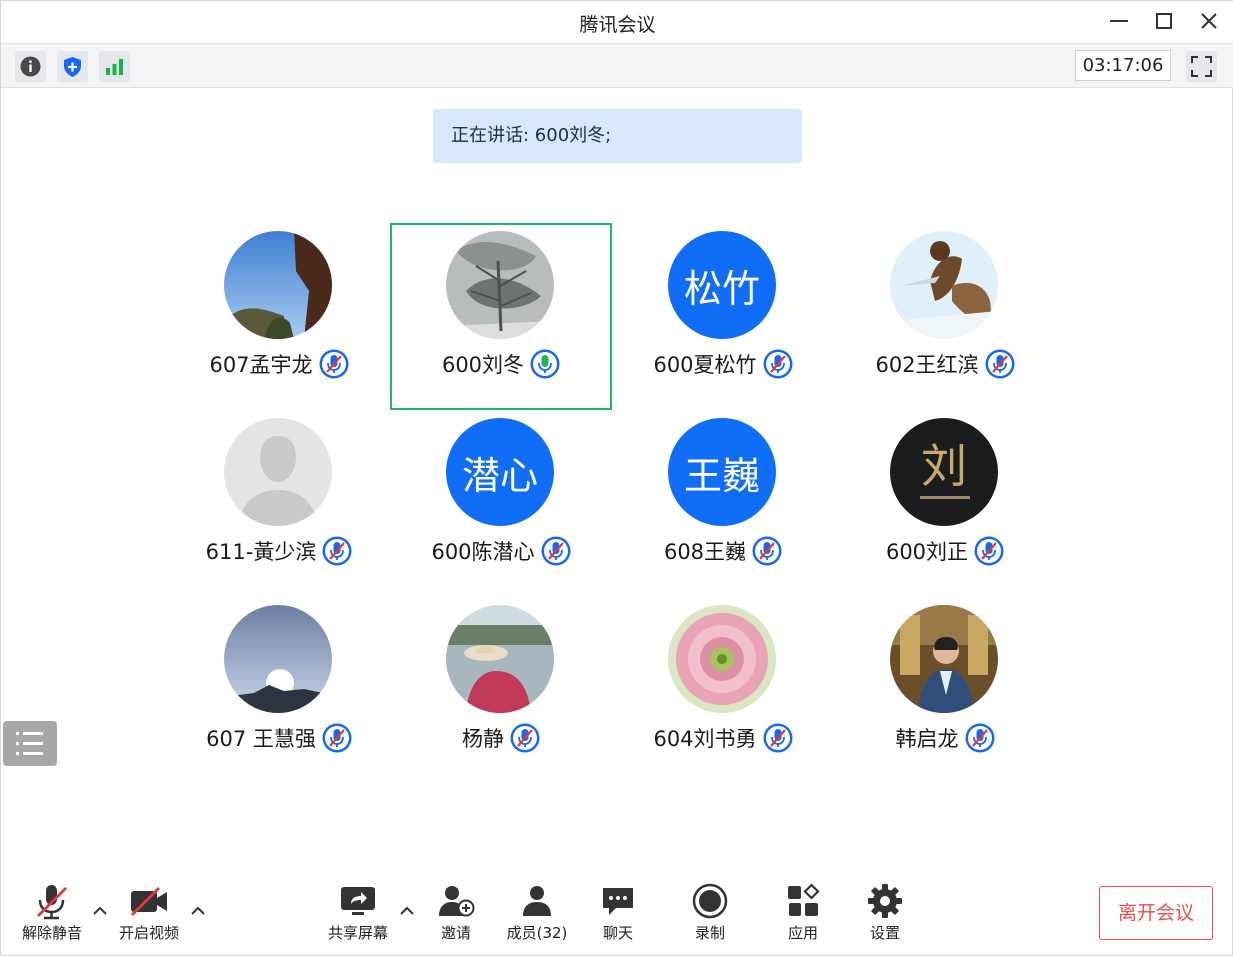  I want to click on close-button, so click(1209, 22).